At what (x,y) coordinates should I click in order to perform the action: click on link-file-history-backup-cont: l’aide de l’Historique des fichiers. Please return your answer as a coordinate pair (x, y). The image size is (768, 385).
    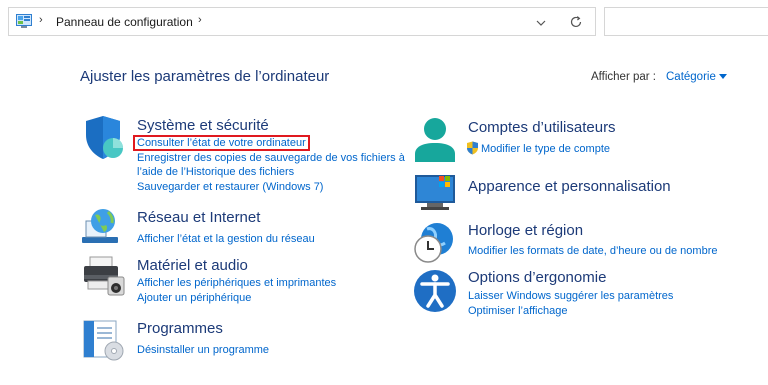
    Looking at the image, I should click on (215, 172).